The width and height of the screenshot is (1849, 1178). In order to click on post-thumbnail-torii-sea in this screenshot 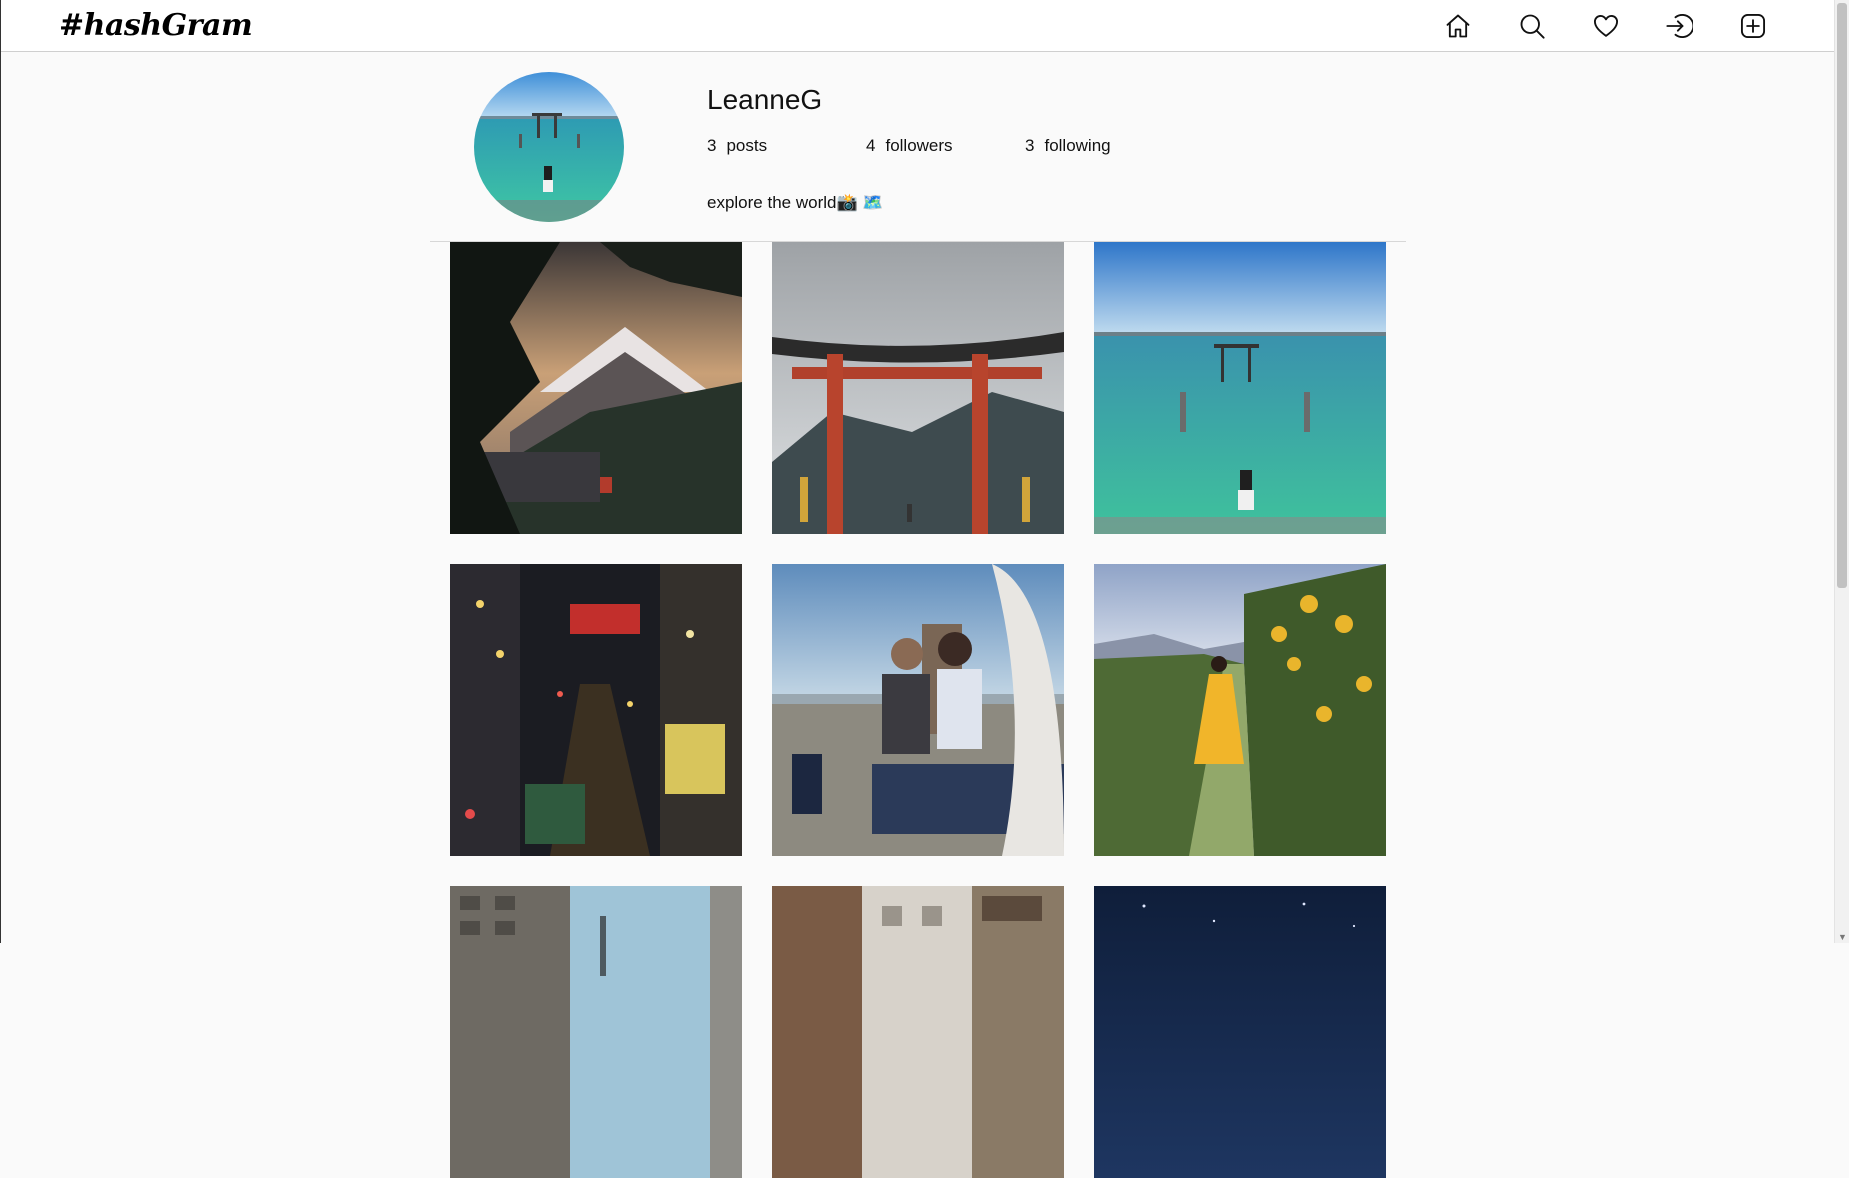, I will do `click(1240, 388)`.